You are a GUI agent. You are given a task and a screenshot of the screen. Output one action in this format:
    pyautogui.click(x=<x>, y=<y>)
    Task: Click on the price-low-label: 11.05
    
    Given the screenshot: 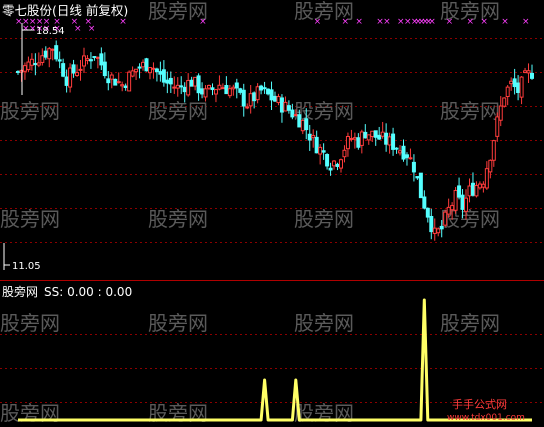 What is the action you would take?
    pyautogui.click(x=26, y=266)
    